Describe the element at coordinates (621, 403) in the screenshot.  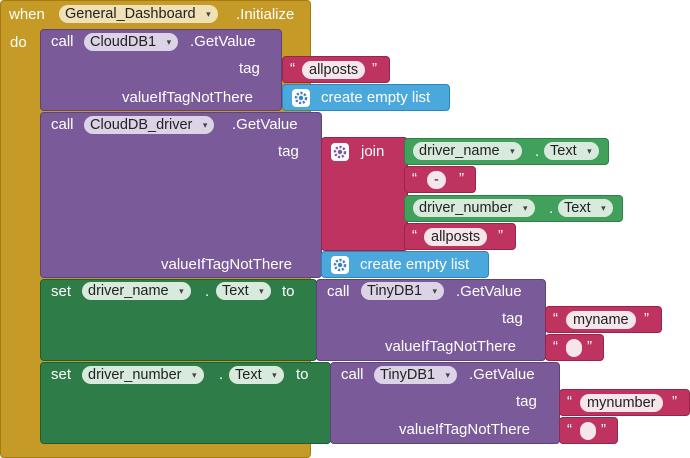
I see `string-value: mynumber` at that location.